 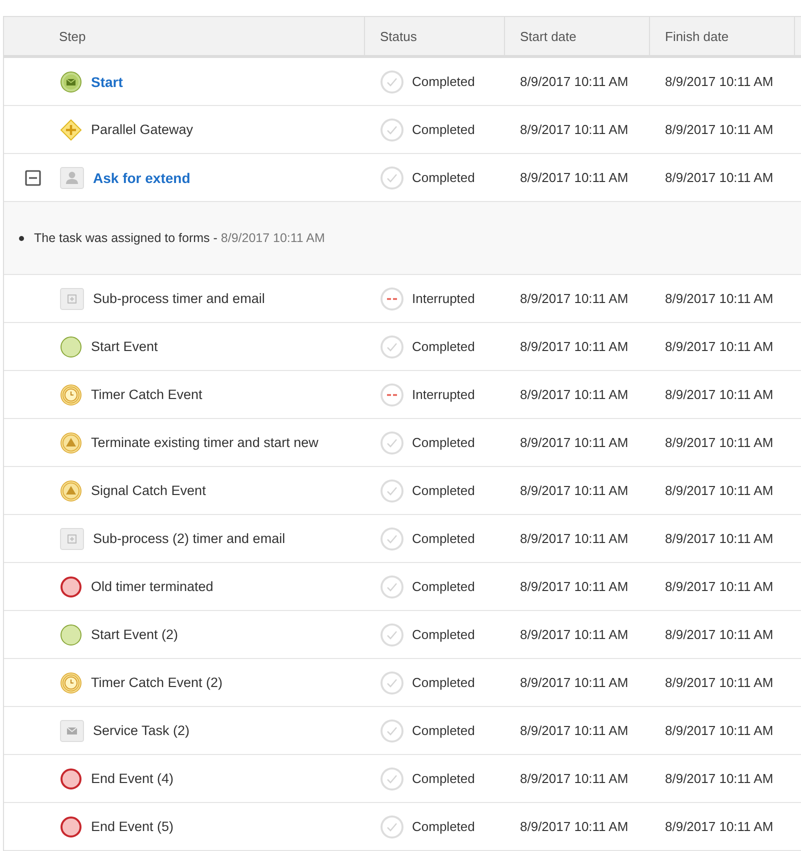 What do you see at coordinates (141, 730) in the screenshot?
I see `step-name: Service Task (2)` at bounding box center [141, 730].